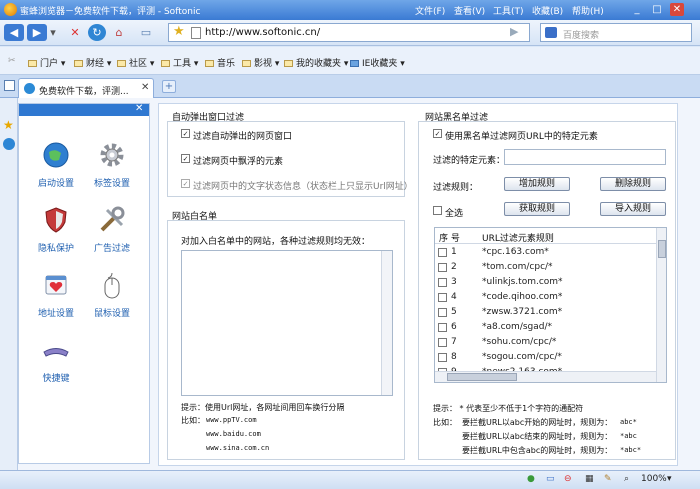 The image size is (700, 489). I want to click on fav-ie-favorites: IE收藏夹 ▾, so click(377, 62).